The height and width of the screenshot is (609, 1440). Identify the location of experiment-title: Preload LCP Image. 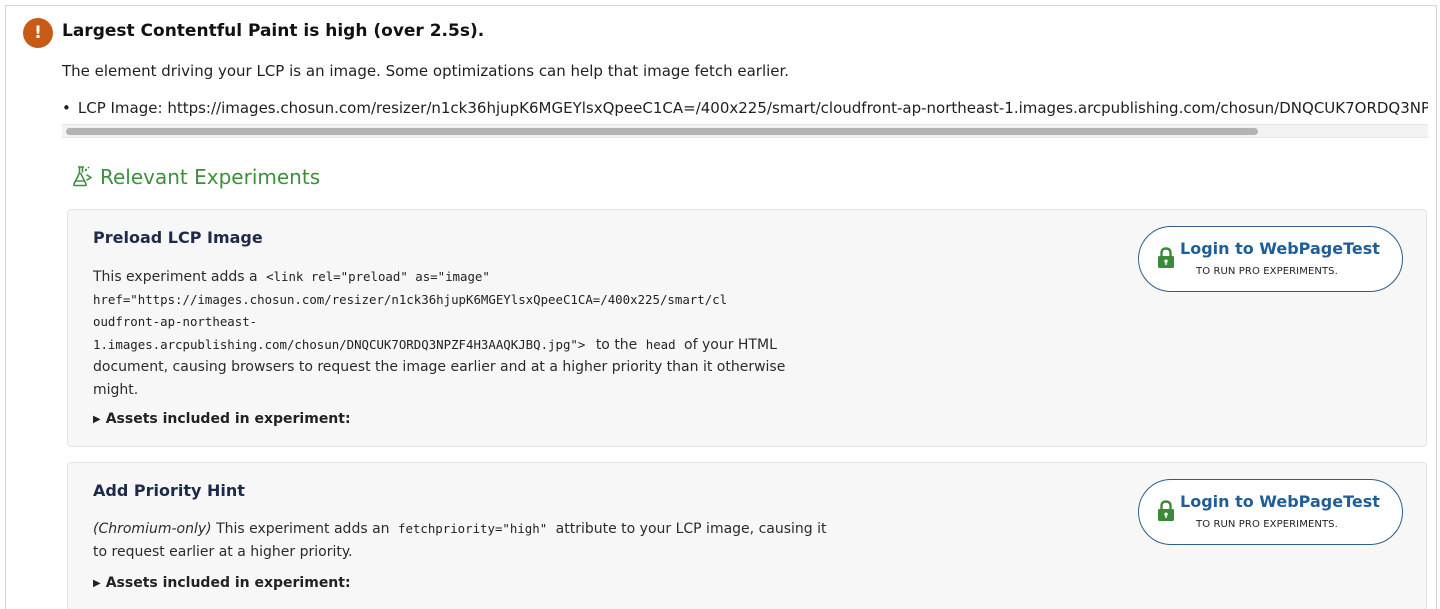
(178, 237).